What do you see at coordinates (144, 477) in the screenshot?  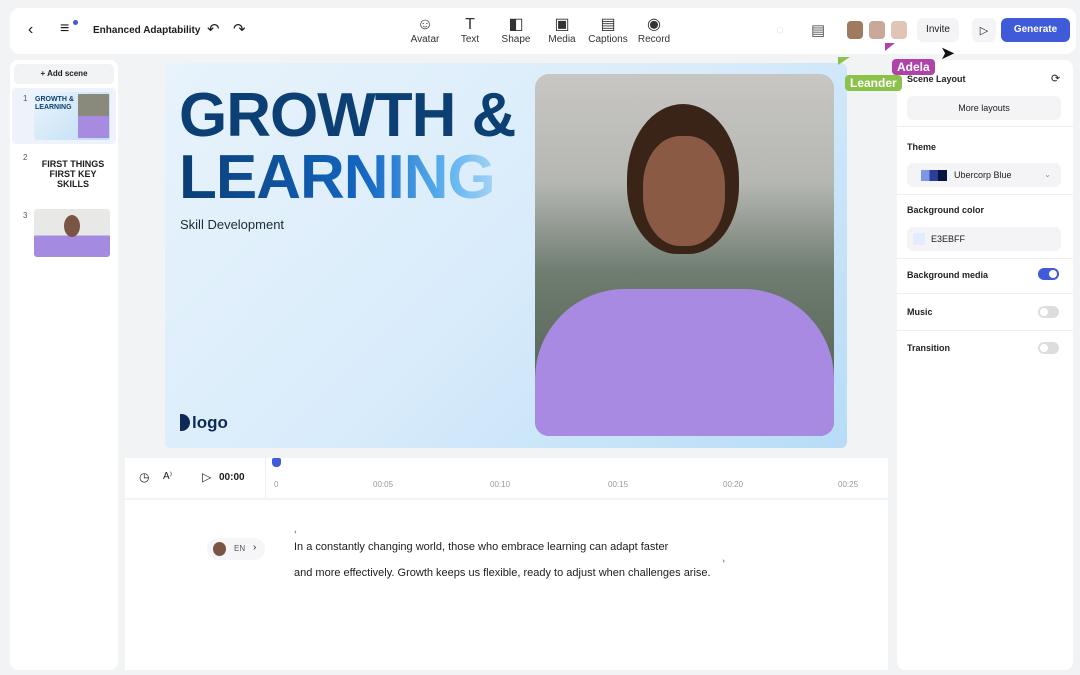 I see `clock-icon: ◷` at bounding box center [144, 477].